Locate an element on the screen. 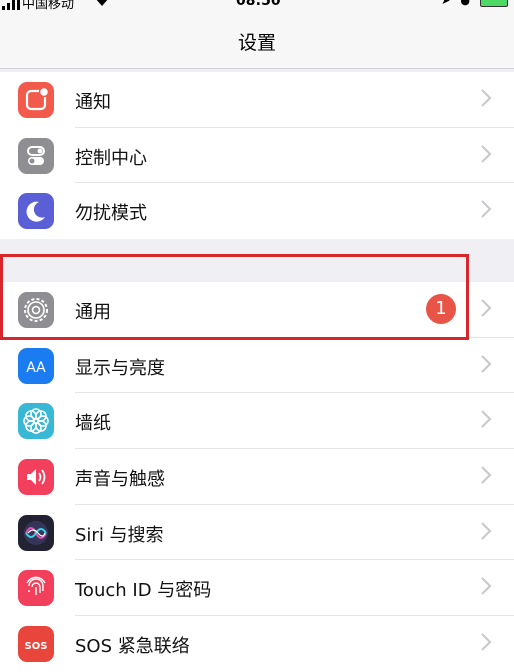  navigation-bar: 设置 is located at coordinates (257, 41).